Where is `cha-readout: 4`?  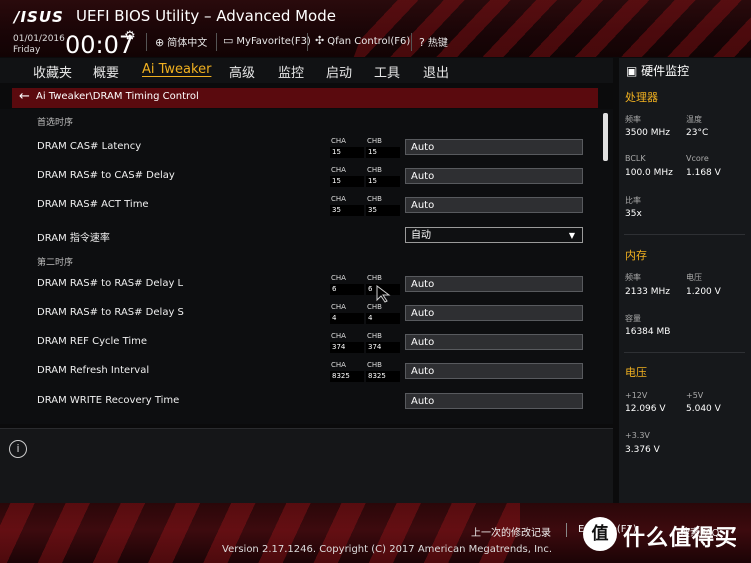 cha-readout: 4 is located at coordinates (347, 318).